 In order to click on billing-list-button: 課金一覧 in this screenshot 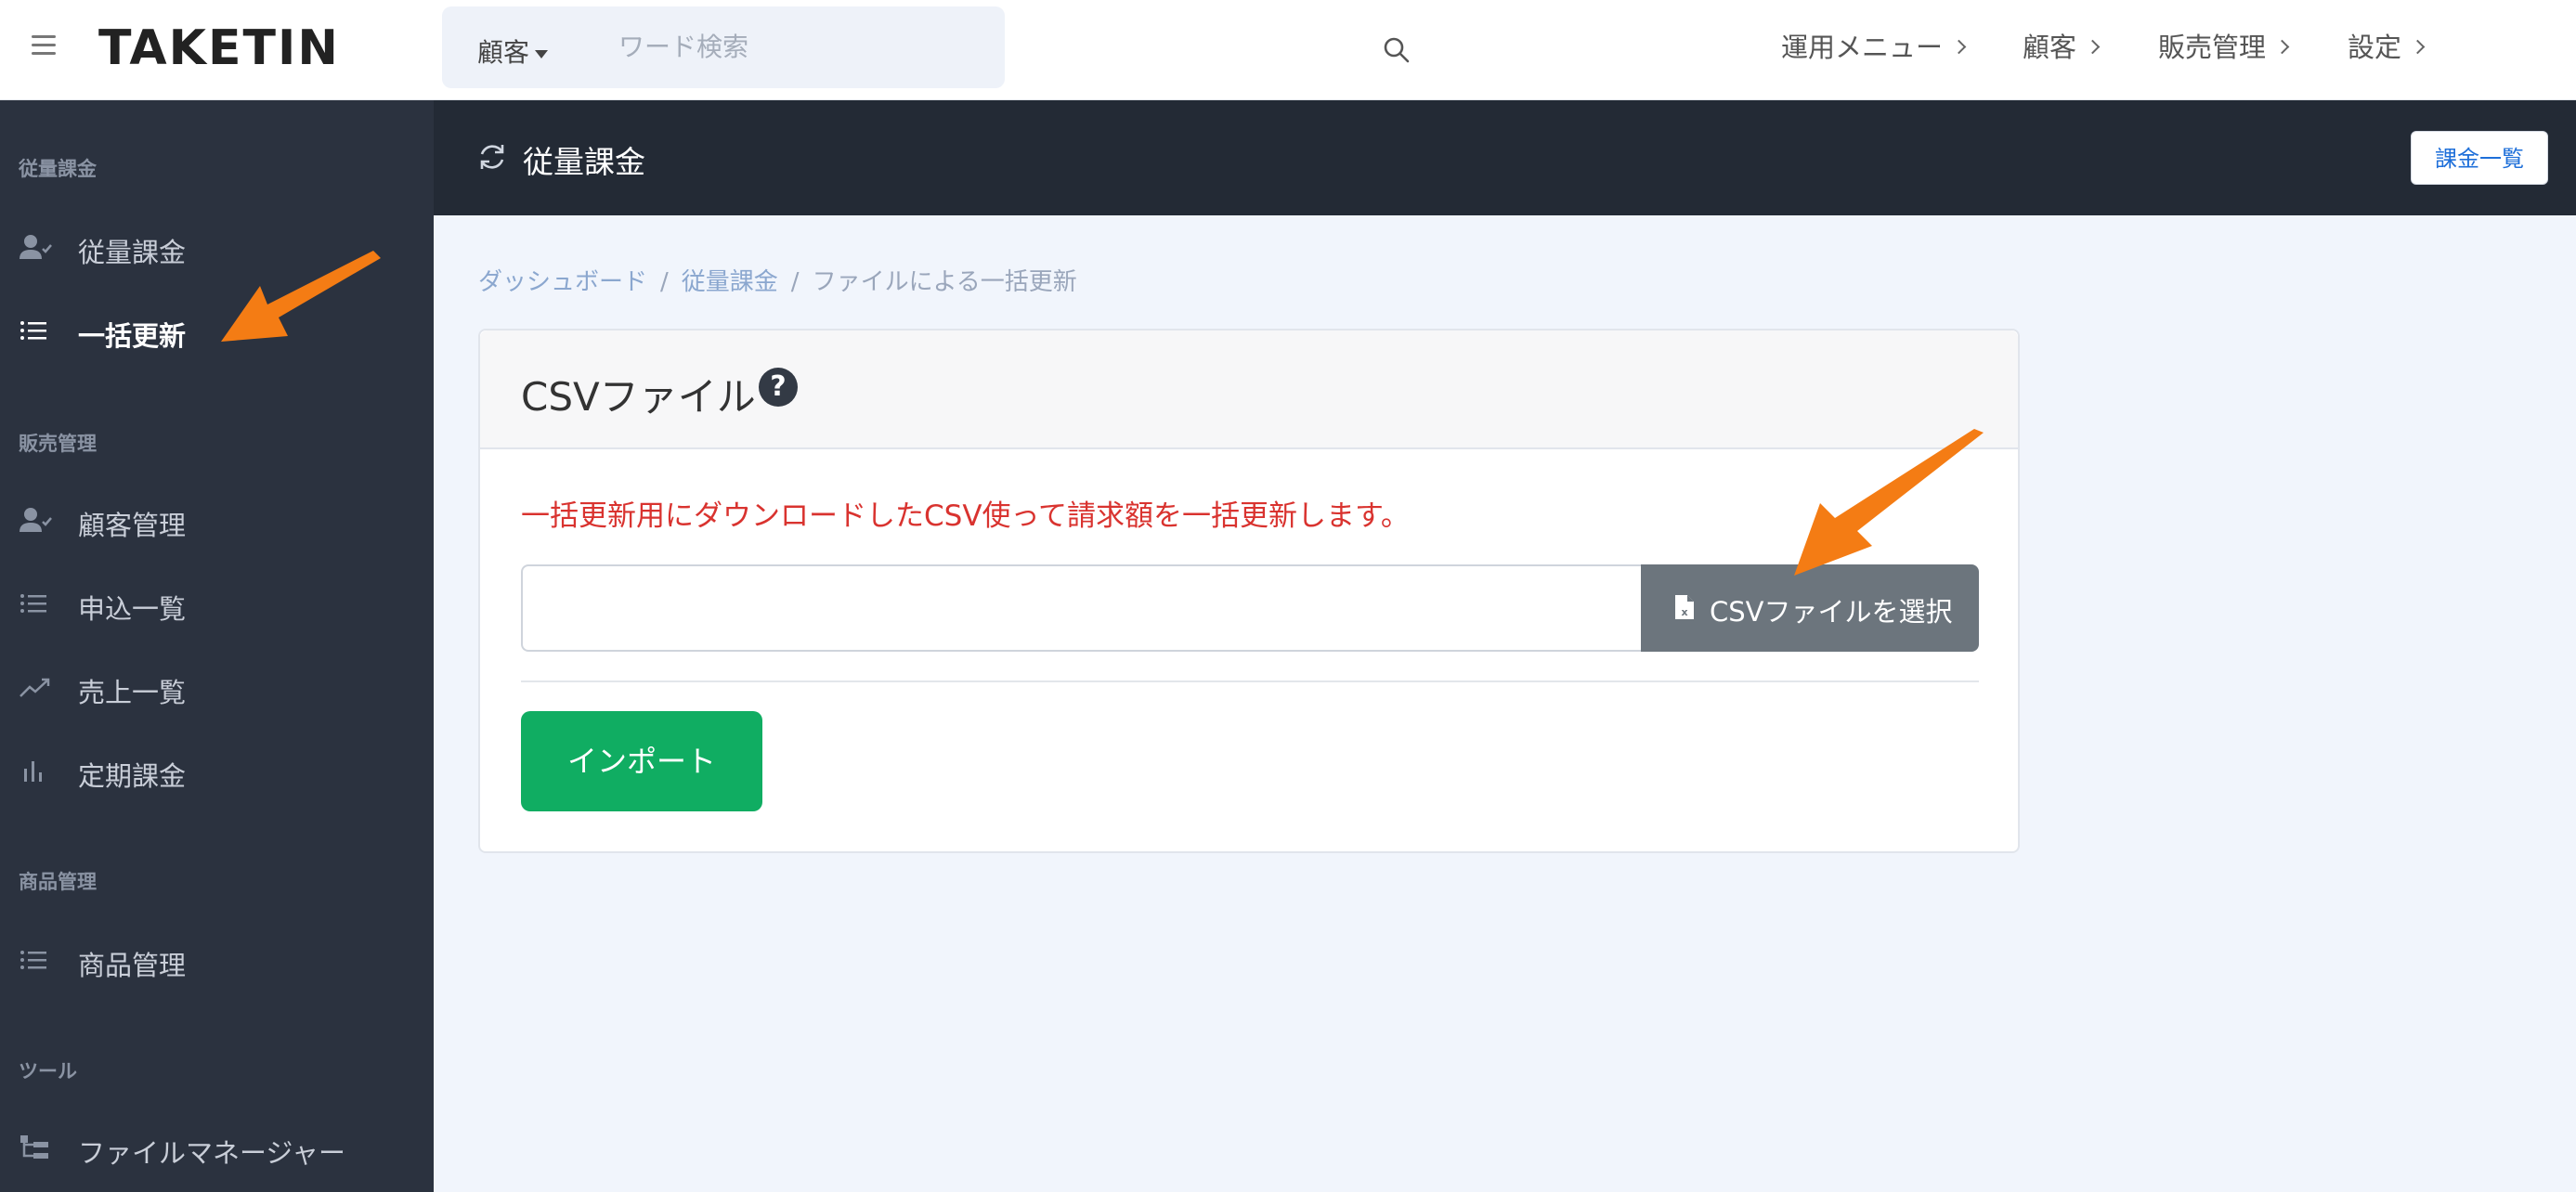, I will do `click(2479, 158)`.